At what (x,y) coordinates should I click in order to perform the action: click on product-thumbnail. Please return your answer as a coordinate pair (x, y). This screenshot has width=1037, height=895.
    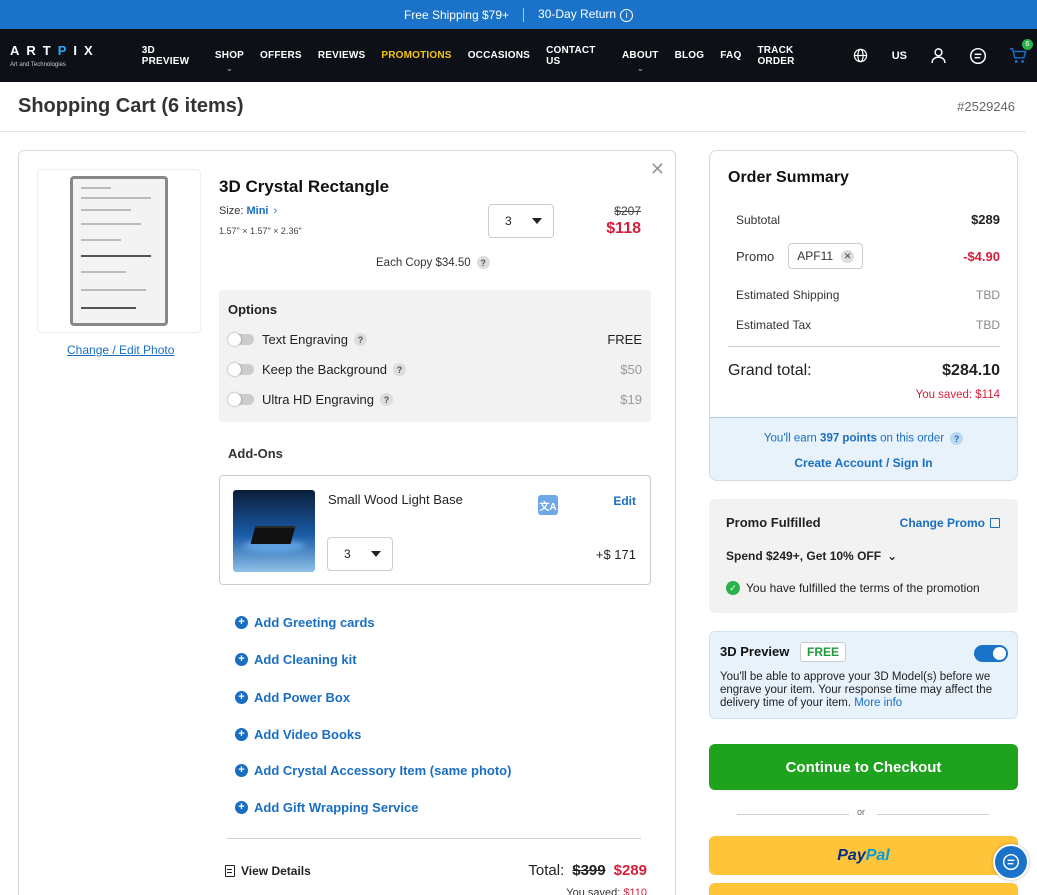
    Looking at the image, I should click on (119, 251).